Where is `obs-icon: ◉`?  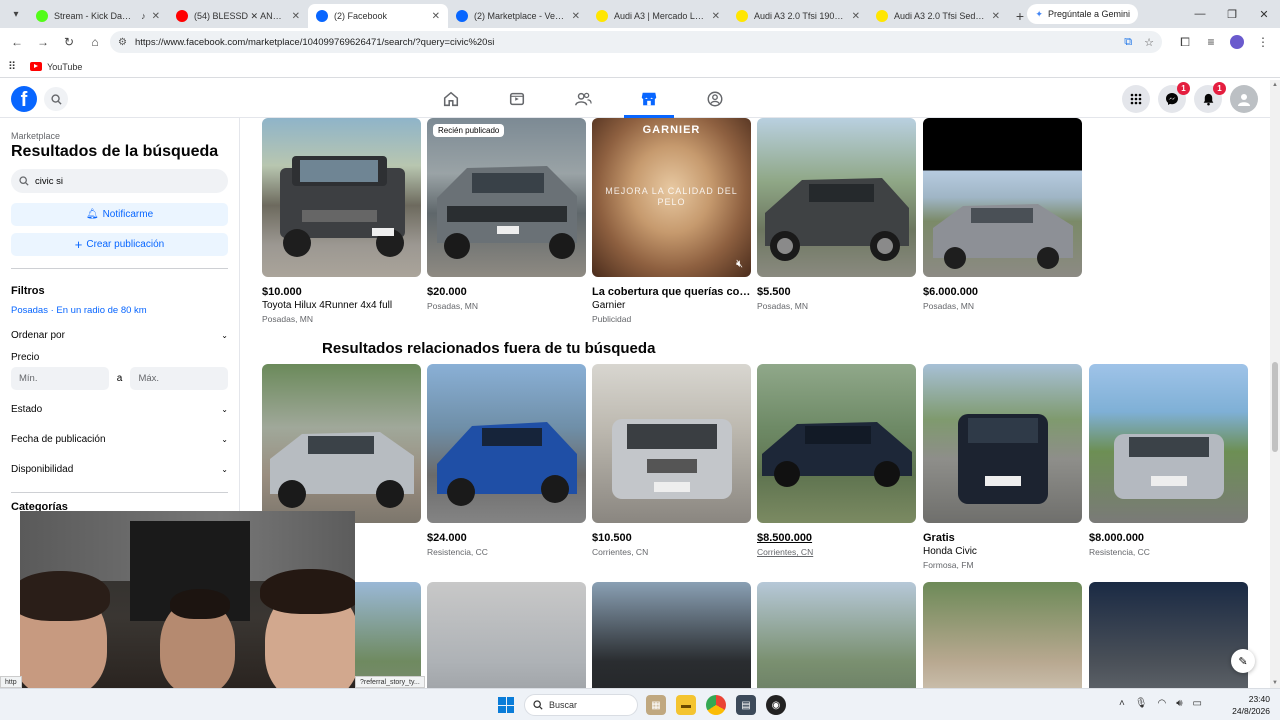
obs-icon: ◉ is located at coordinates (776, 705).